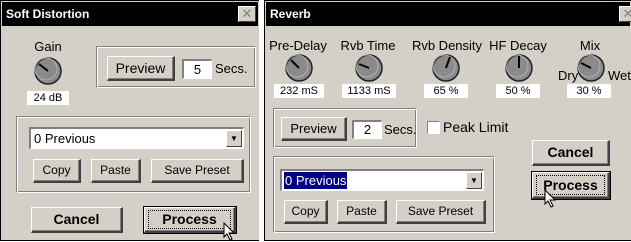 This screenshot has height=242, width=631. Describe the element at coordinates (590, 45) in the screenshot. I see `mix-label: Mix` at that location.